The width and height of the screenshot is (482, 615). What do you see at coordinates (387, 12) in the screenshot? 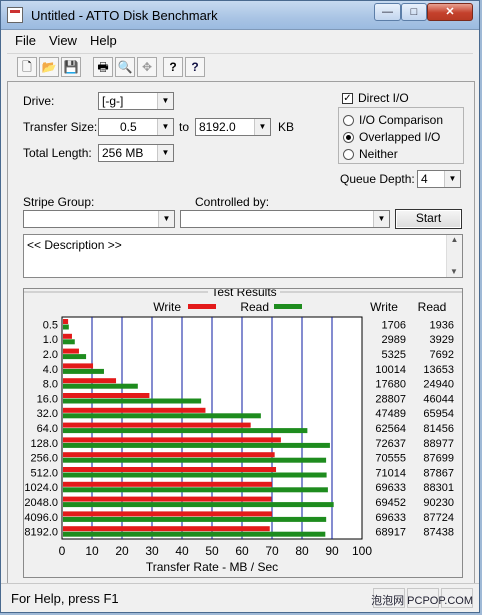
I see `minimize-button: —` at bounding box center [387, 12].